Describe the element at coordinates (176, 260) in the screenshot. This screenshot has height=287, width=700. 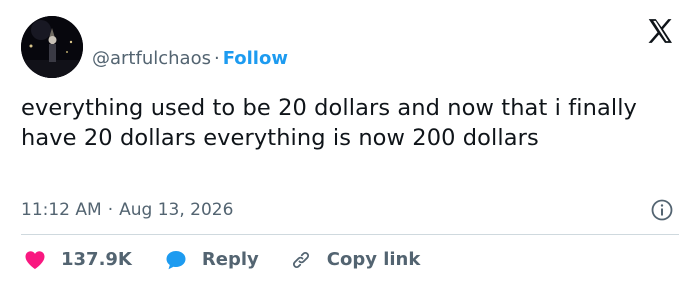
I see `speech-bubble-icon` at that location.